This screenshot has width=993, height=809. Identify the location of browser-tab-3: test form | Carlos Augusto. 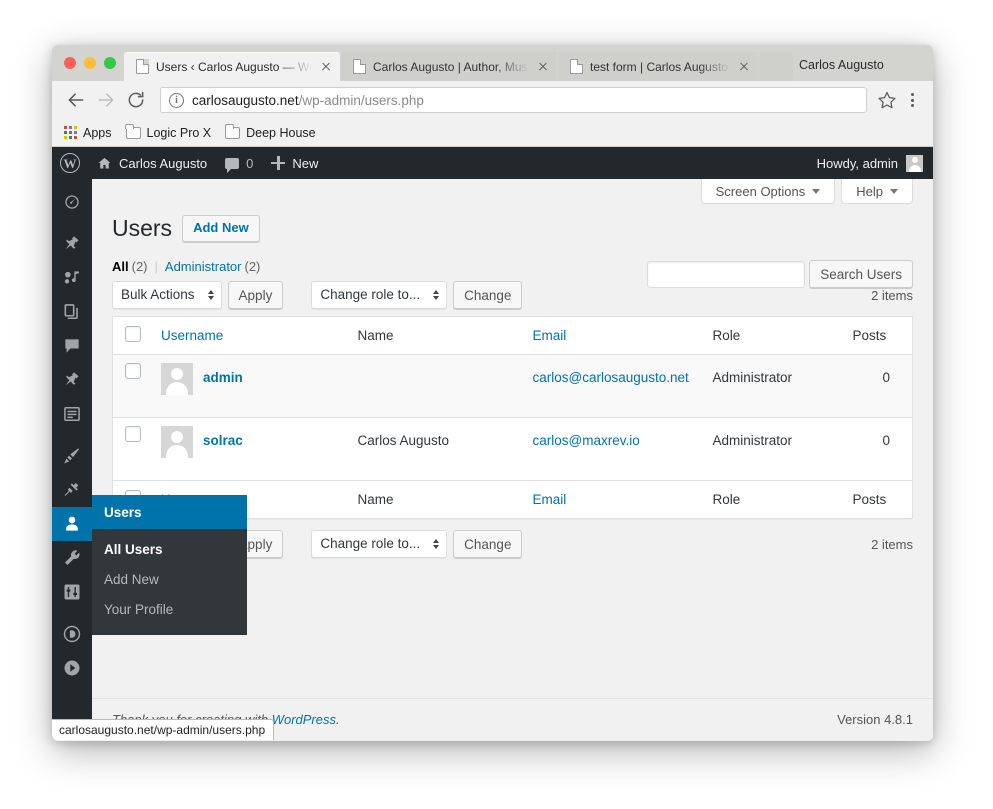
(658, 66).